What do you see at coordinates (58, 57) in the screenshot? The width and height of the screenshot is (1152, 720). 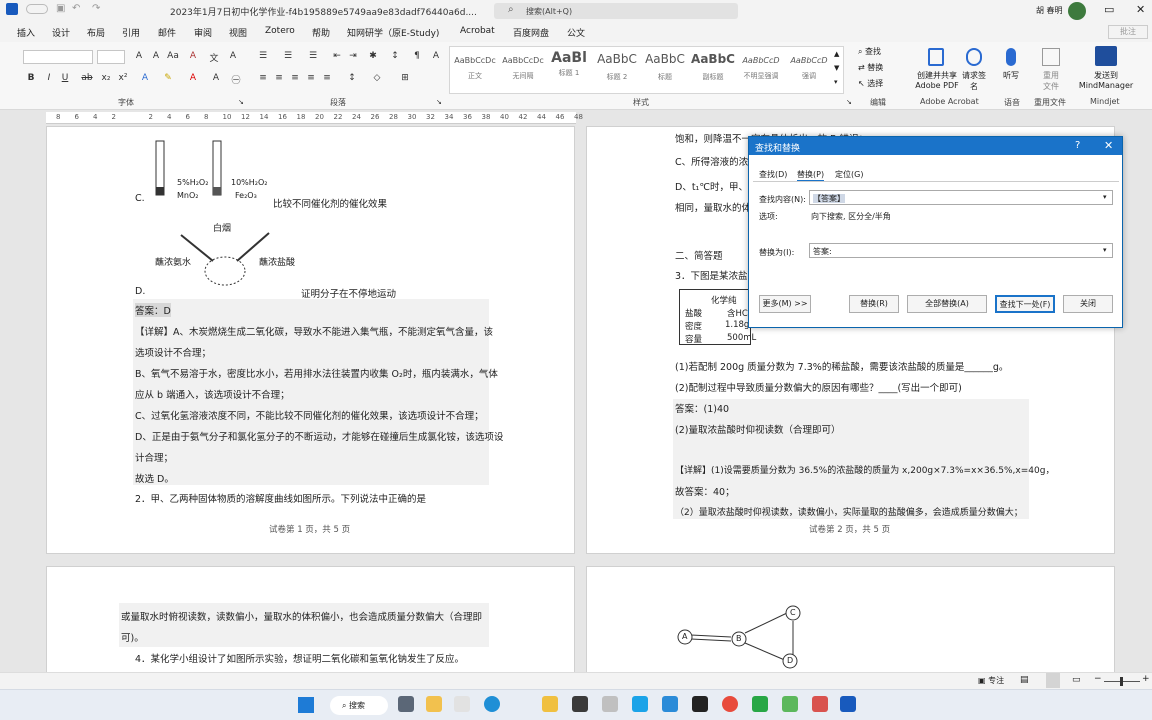 I see `font-name-select` at bounding box center [58, 57].